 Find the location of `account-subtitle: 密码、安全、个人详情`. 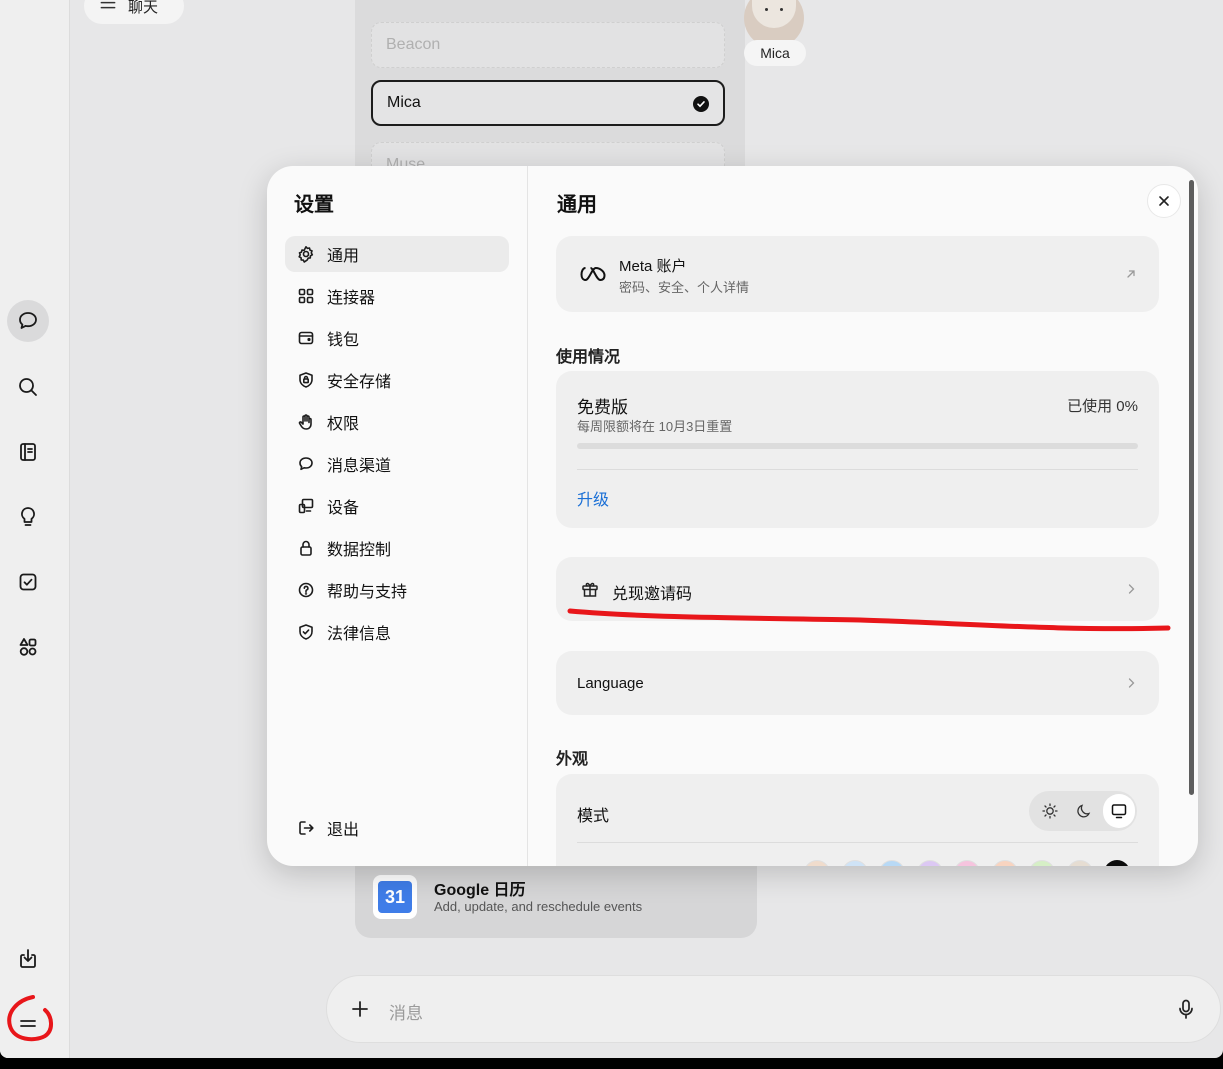

account-subtitle: 密码、安全、个人详情 is located at coordinates (684, 287).